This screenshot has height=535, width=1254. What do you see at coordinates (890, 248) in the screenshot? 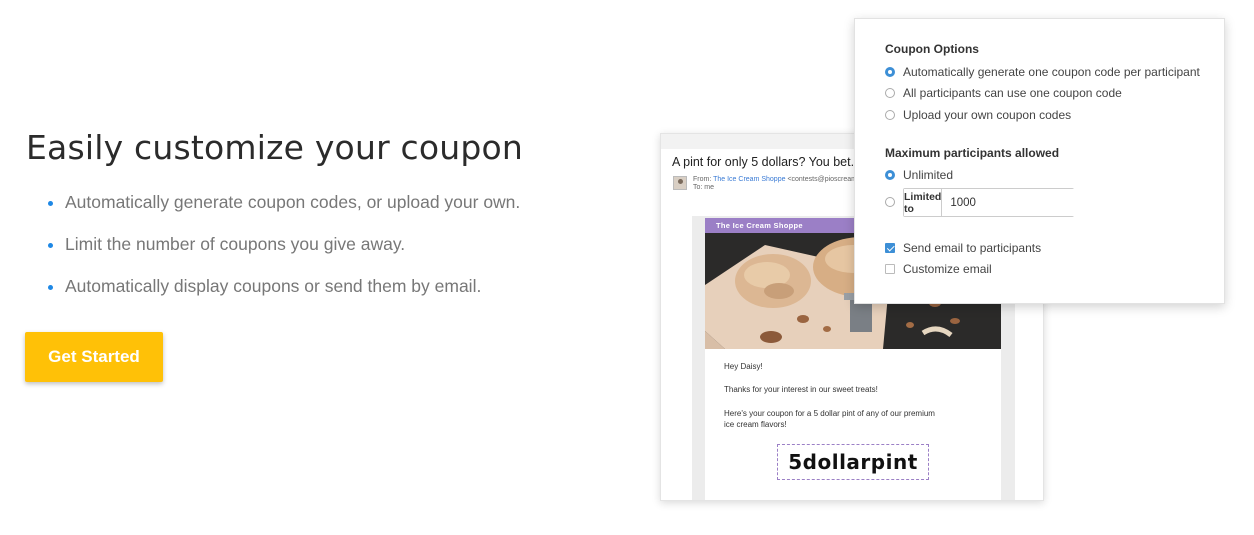
I see `checkbox-checked-icon` at bounding box center [890, 248].